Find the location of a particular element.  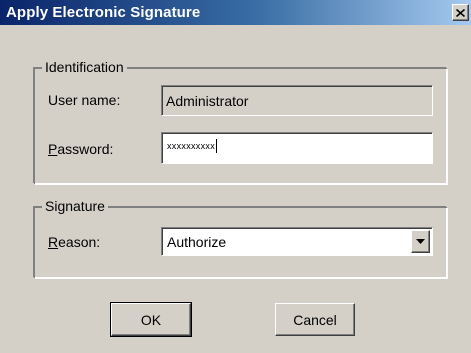

reason-selected-value: Authorize is located at coordinates (197, 242).